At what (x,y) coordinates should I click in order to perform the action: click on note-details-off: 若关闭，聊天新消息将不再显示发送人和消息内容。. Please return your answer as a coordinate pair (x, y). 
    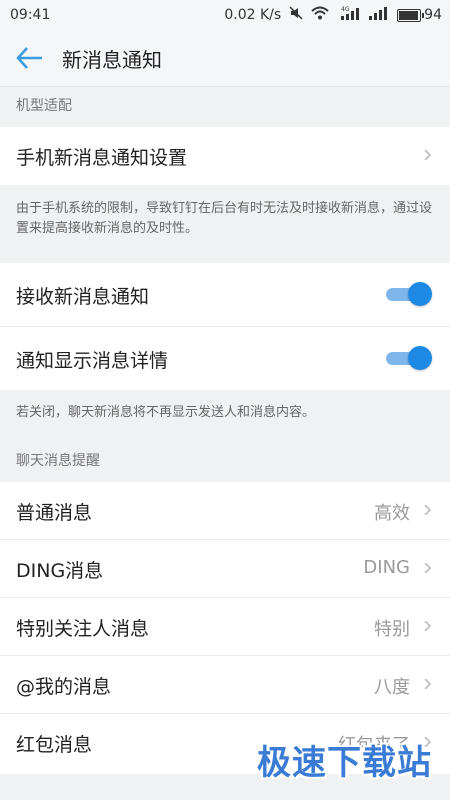
    Looking at the image, I should click on (166, 412).